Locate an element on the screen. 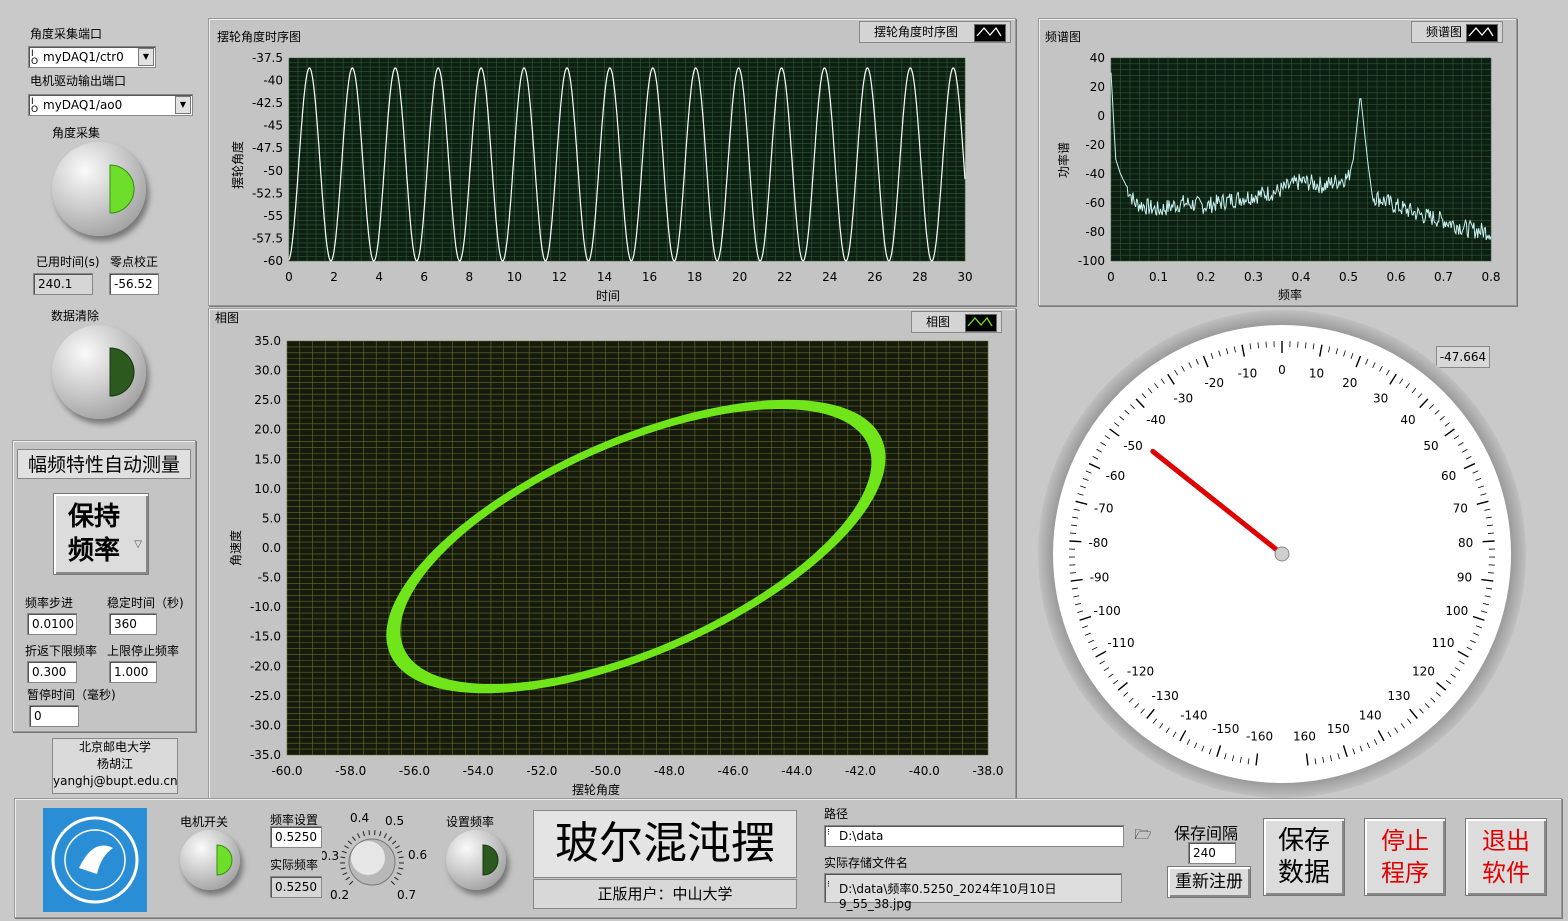 The image size is (1568, 921). spectrum-xtick-label: 0.7 is located at coordinates (1443, 277).